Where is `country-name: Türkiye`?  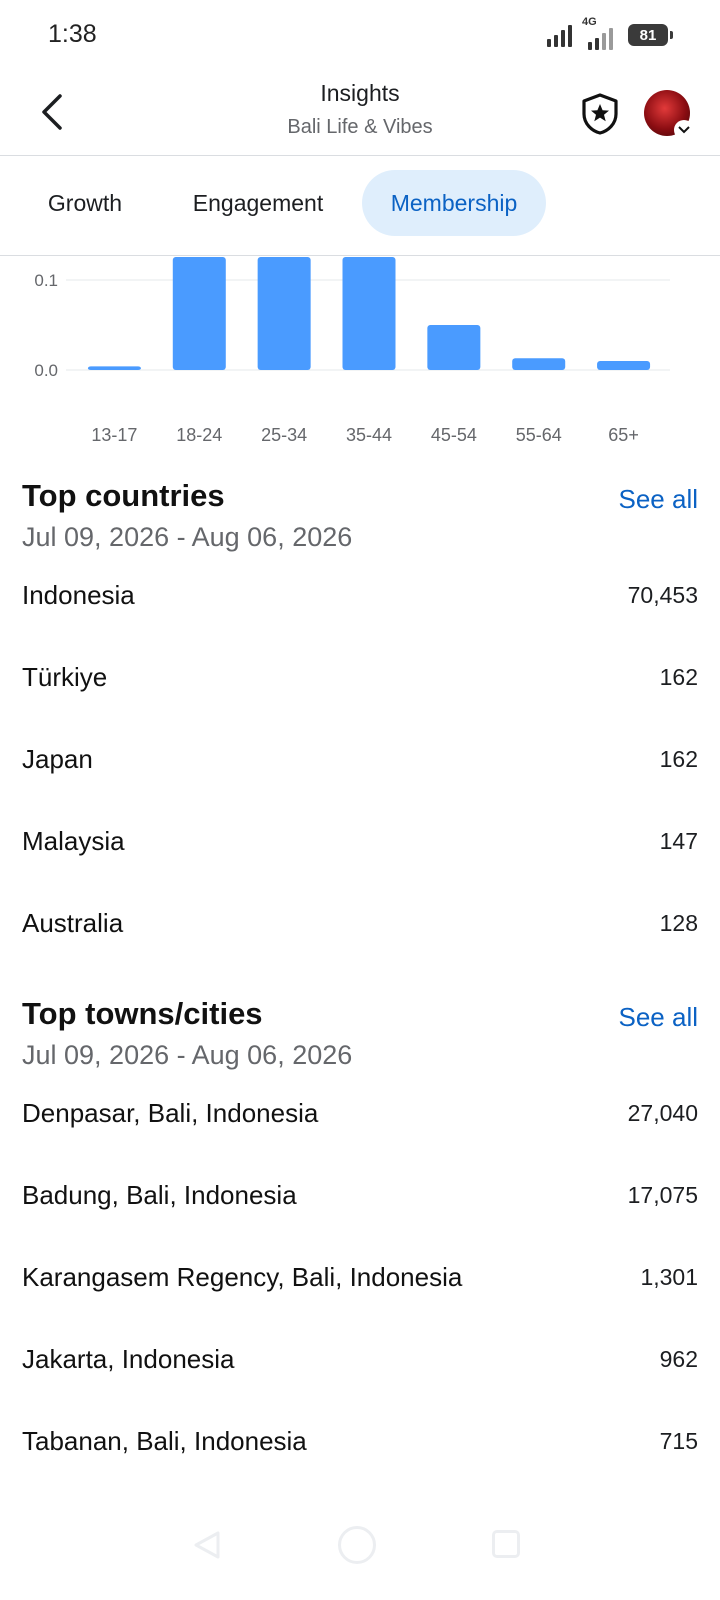 country-name: Türkiye is located at coordinates (65, 677).